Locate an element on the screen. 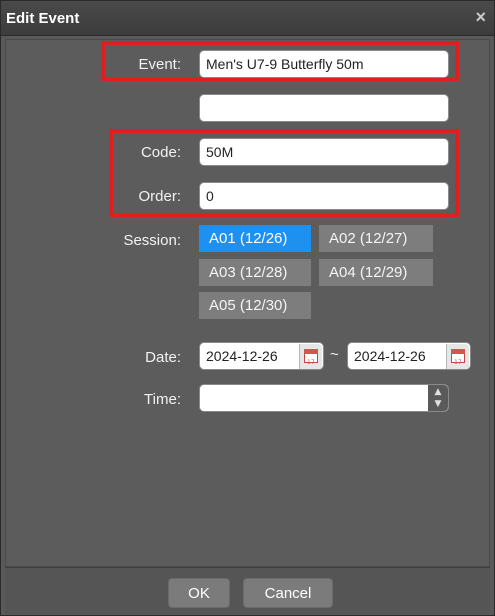  date-to-value: 2024-12-26 is located at coordinates (390, 356).